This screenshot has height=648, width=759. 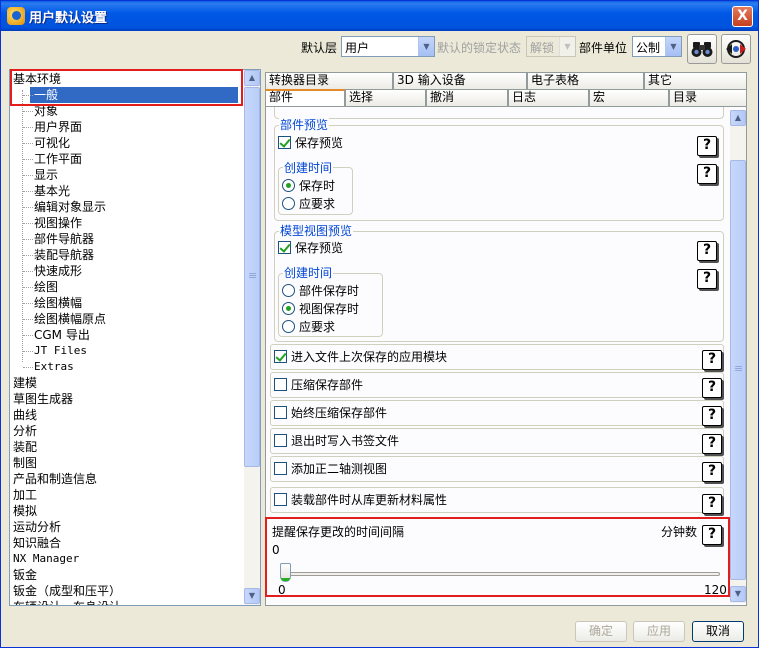 What do you see at coordinates (70, 207) in the screenshot?
I see `tree-item: 编辑对象显示` at bounding box center [70, 207].